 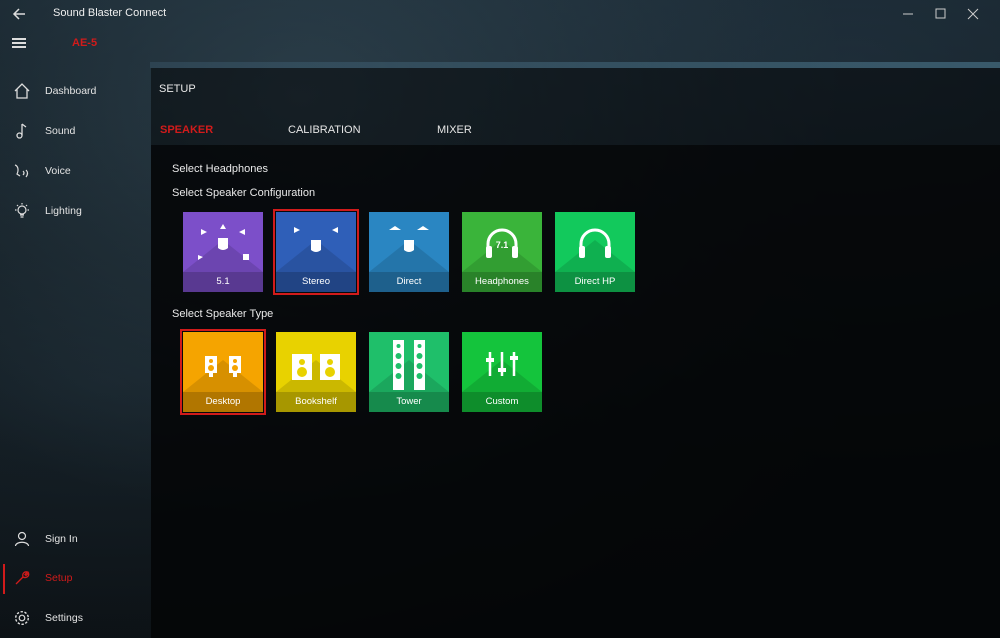 I want to click on headphones-icon: 7.1, so click(x=502, y=250).